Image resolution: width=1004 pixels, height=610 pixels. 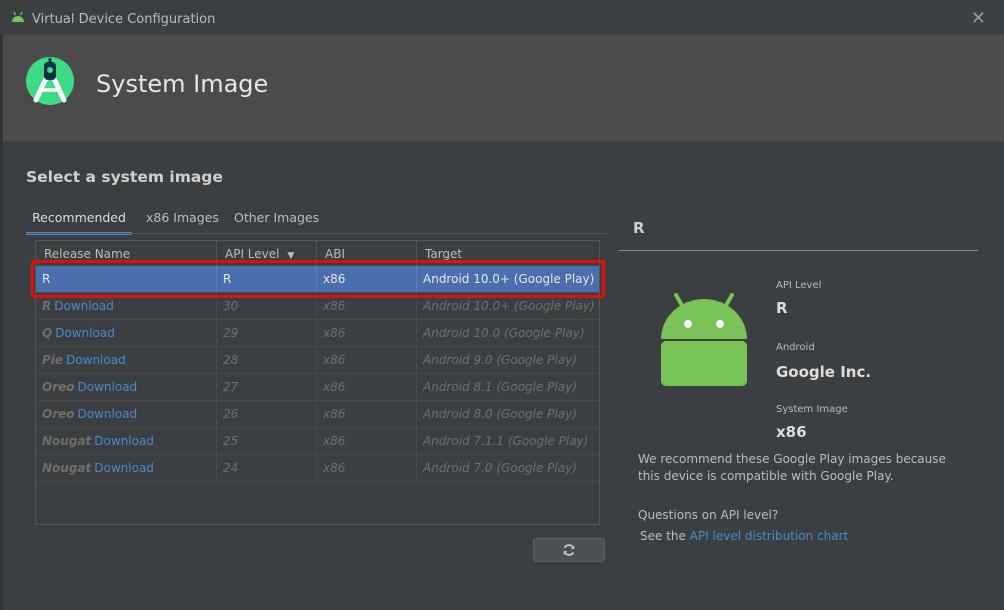 I want to click on api-level-cell: R, so click(x=267, y=279).